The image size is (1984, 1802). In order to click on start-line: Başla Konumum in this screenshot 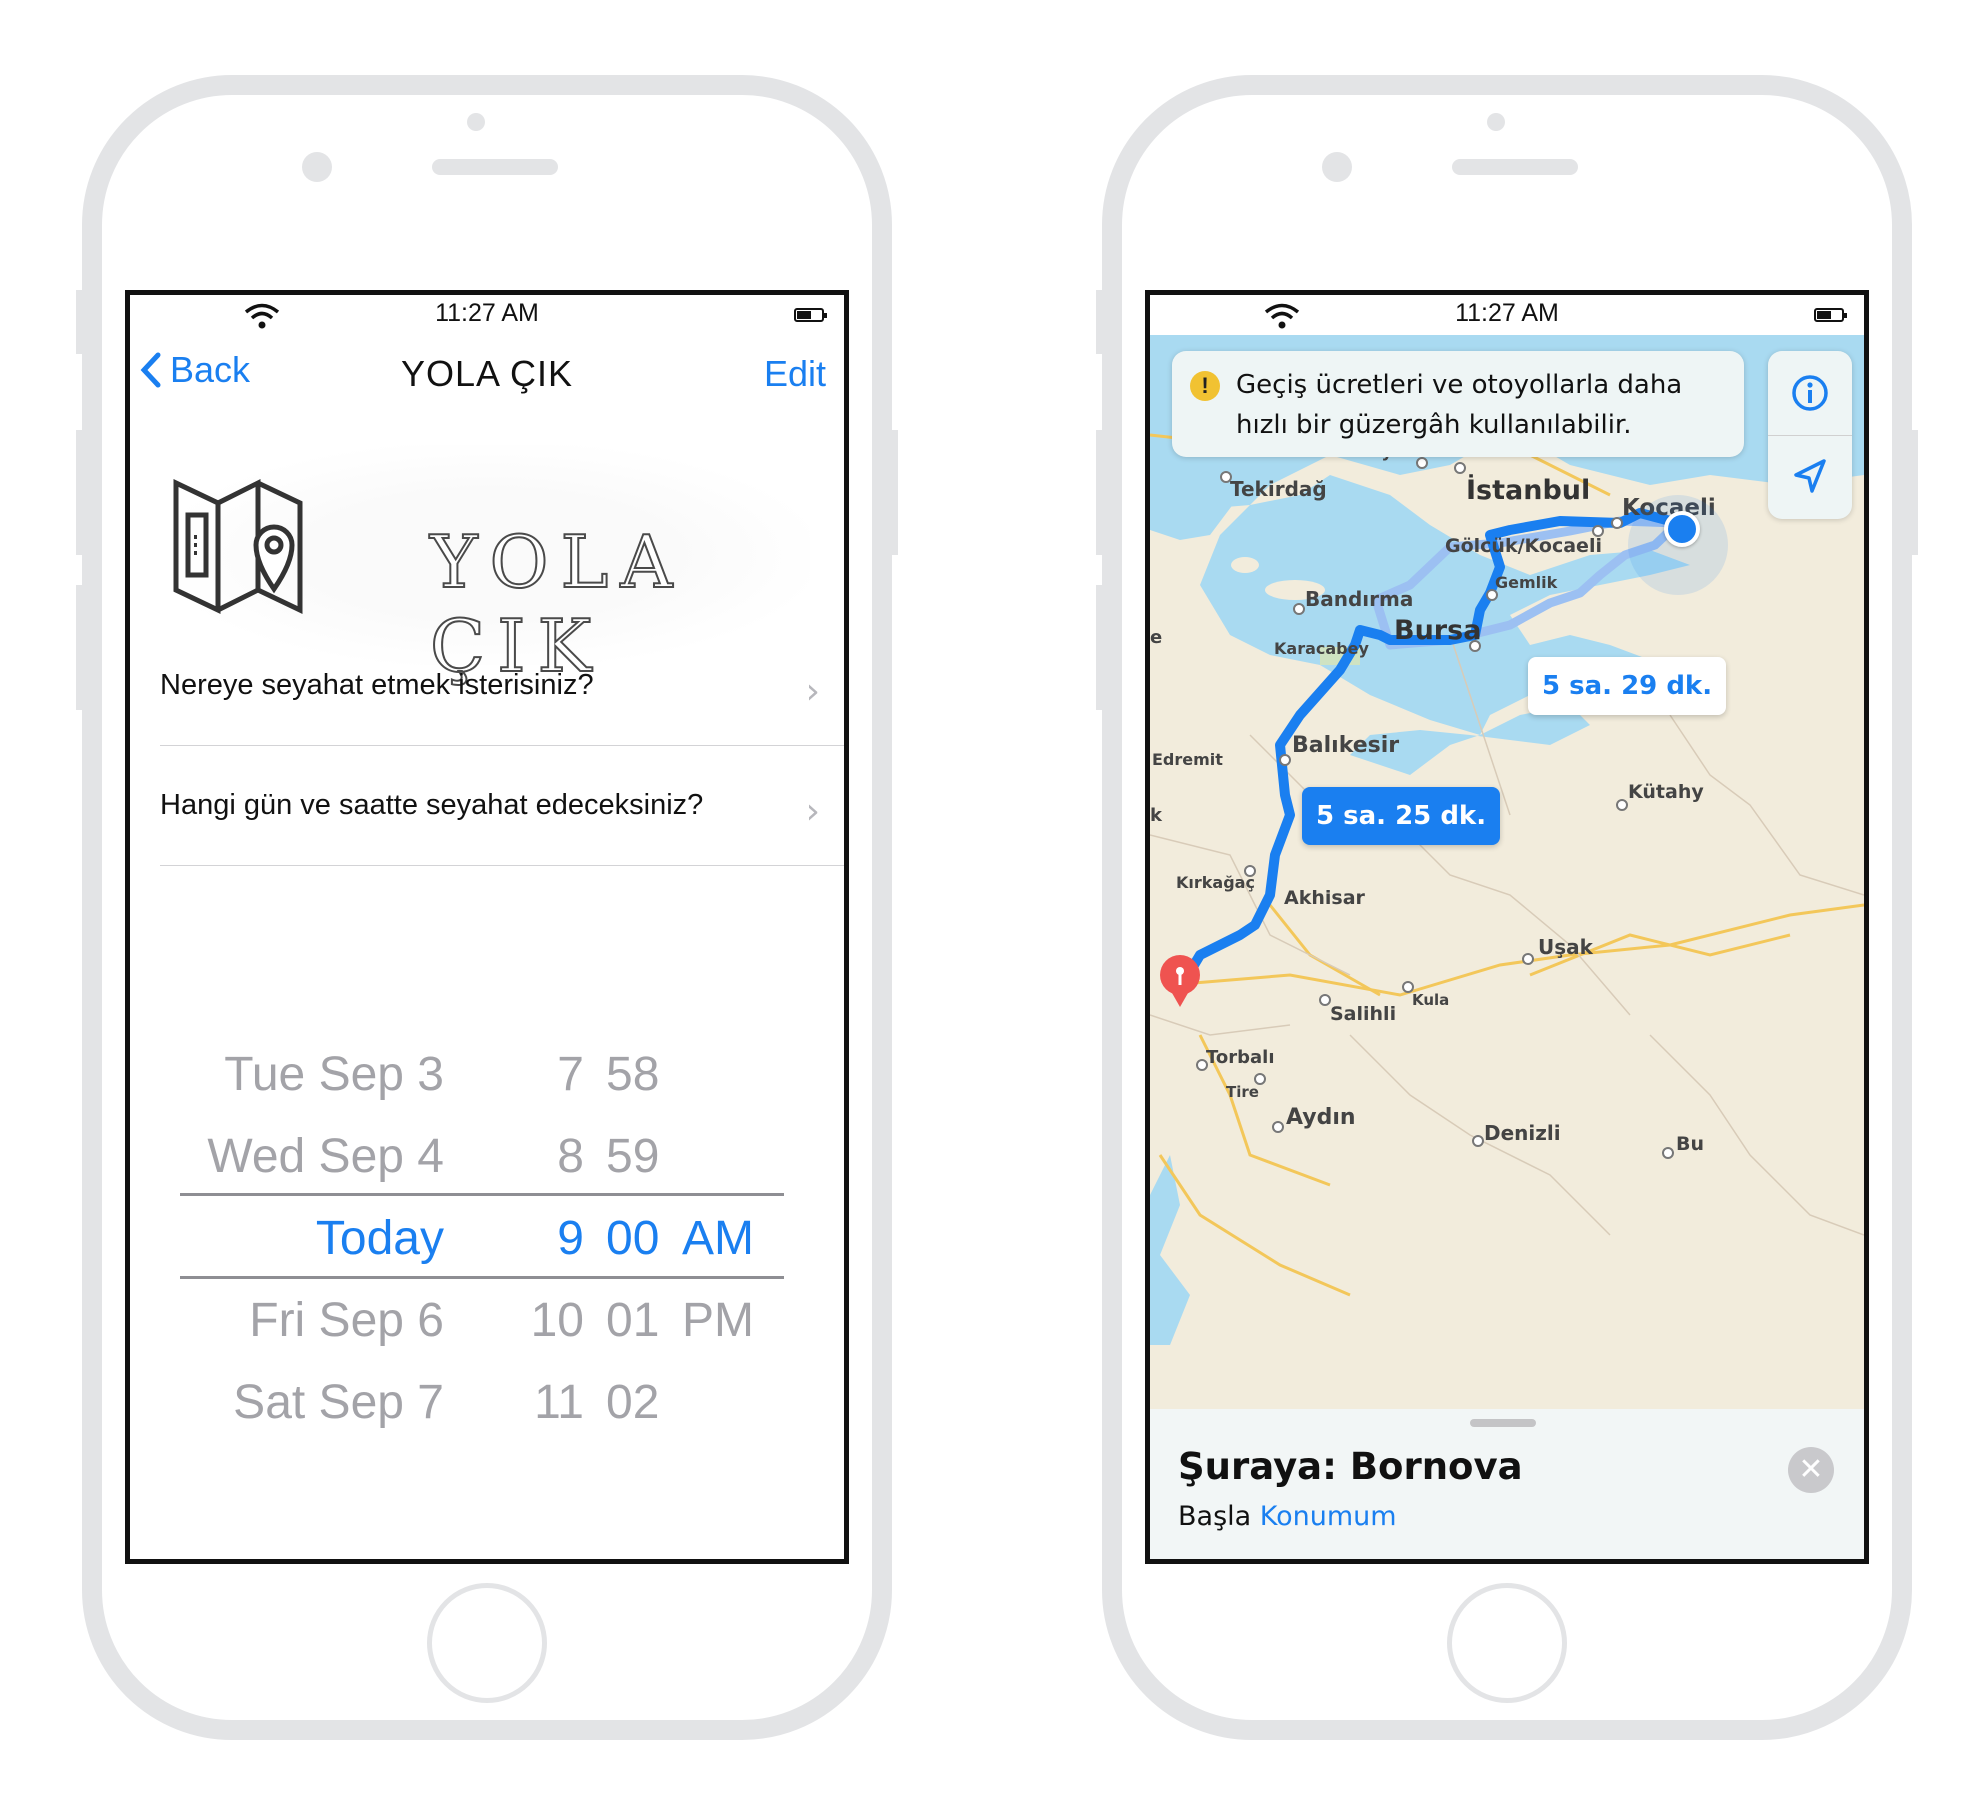, I will do `click(1287, 1516)`.